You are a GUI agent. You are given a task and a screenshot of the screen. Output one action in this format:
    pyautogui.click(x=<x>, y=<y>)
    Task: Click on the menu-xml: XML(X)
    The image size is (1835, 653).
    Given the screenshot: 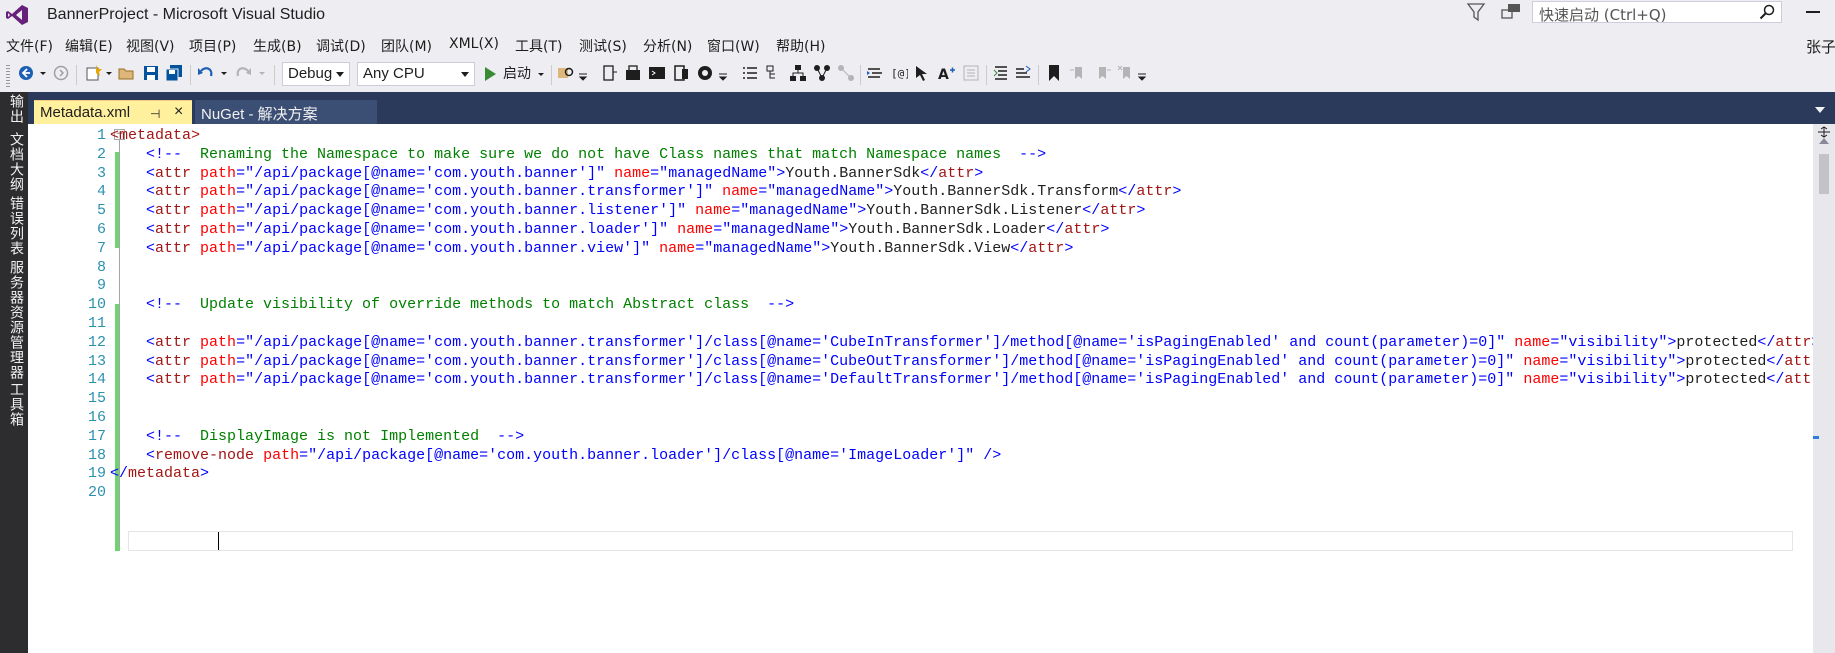 What is the action you would take?
    pyautogui.click(x=474, y=44)
    